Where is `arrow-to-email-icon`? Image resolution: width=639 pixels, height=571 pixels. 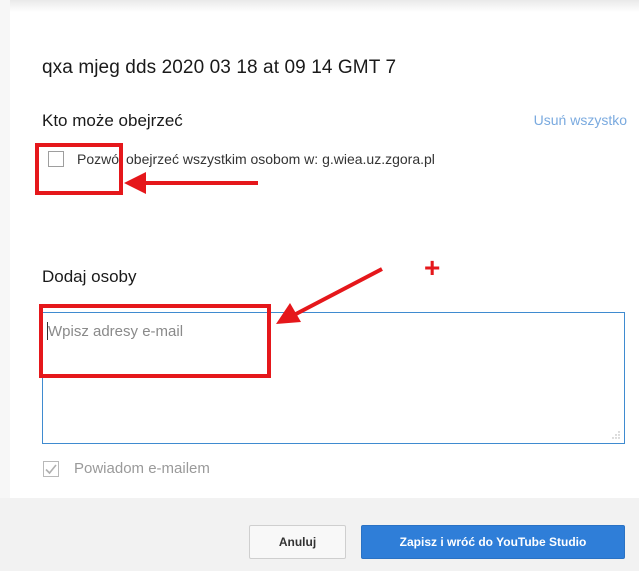
arrow-to-email-icon is located at coordinates (329, 295).